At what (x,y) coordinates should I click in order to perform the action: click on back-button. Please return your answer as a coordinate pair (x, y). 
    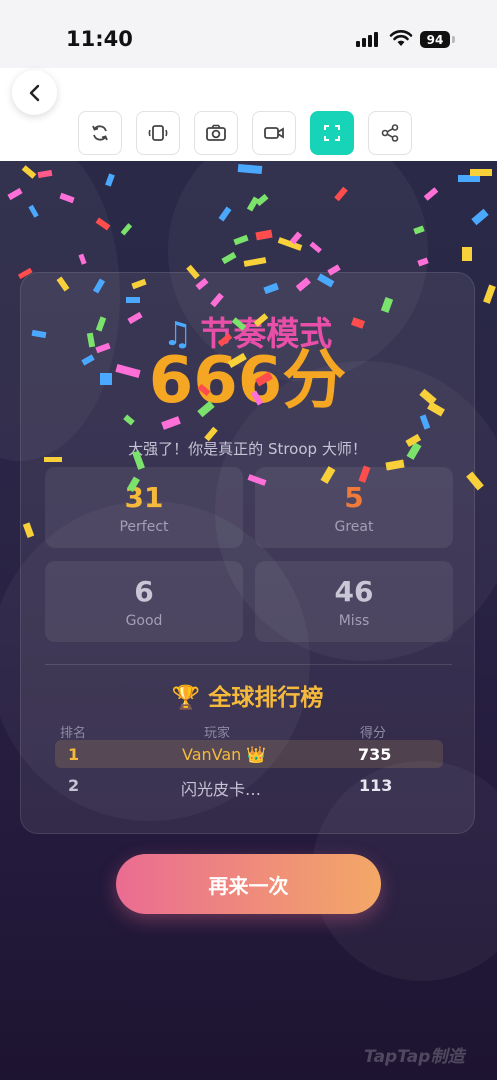
    Looking at the image, I should click on (34, 92).